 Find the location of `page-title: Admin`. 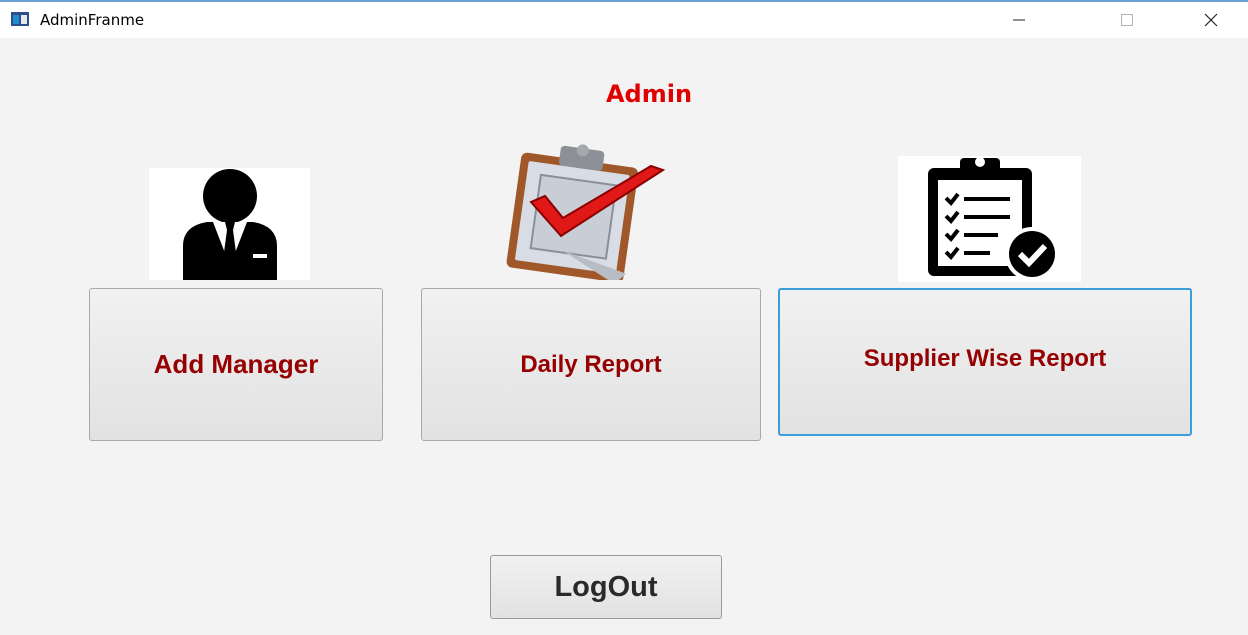

page-title: Admin is located at coordinates (649, 94).